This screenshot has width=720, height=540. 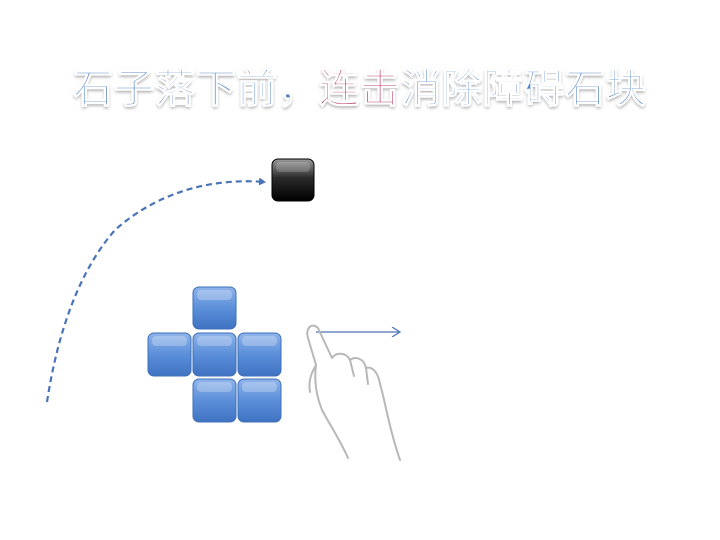 What do you see at coordinates (293, 180) in the screenshot?
I see `falling-stone` at bounding box center [293, 180].